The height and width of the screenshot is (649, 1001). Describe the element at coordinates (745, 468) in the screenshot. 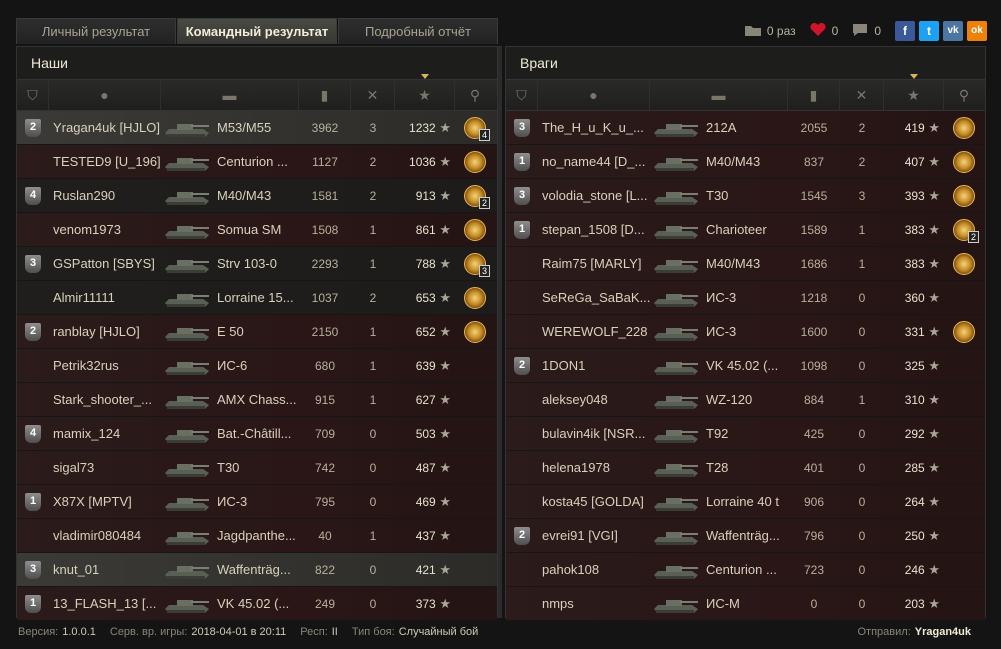

I see `table-row: helena1978 T28 401 0 285 ★` at that location.